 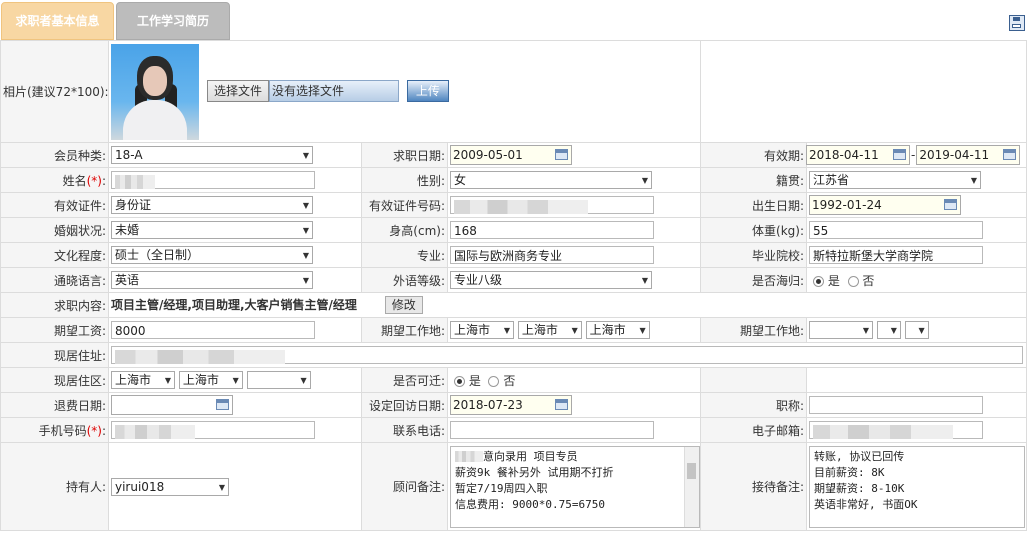 What do you see at coordinates (896, 230) in the screenshot?
I see `weight-input: 55` at bounding box center [896, 230].